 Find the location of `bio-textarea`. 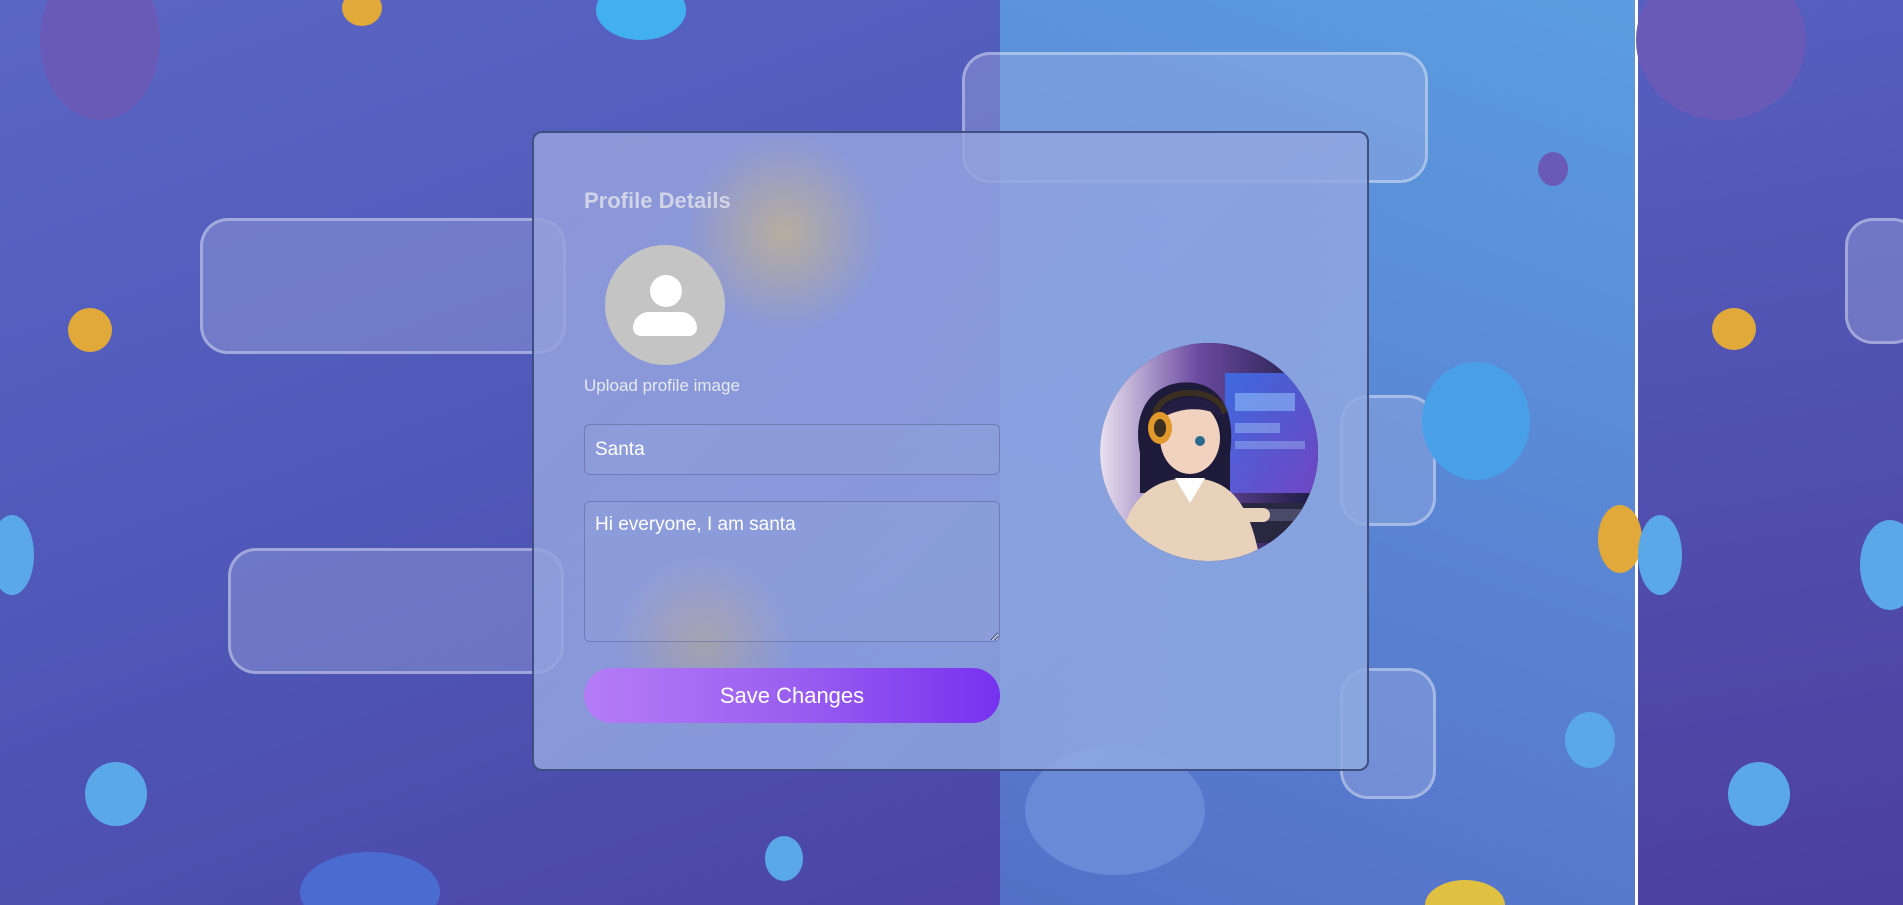

bio-textarea is located at coordinates (792, 571).